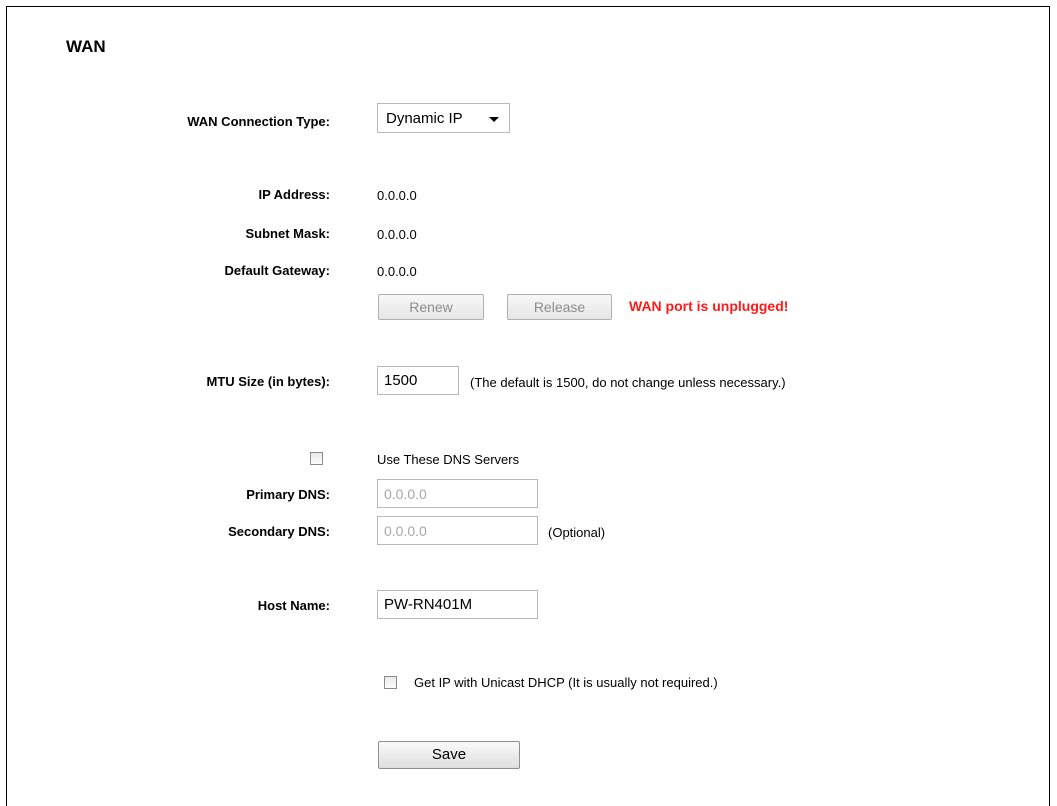  What do you see at coordinates (559, 307) in the screenshot?
I see `release-button: Release` at bounding box center [559, 307].